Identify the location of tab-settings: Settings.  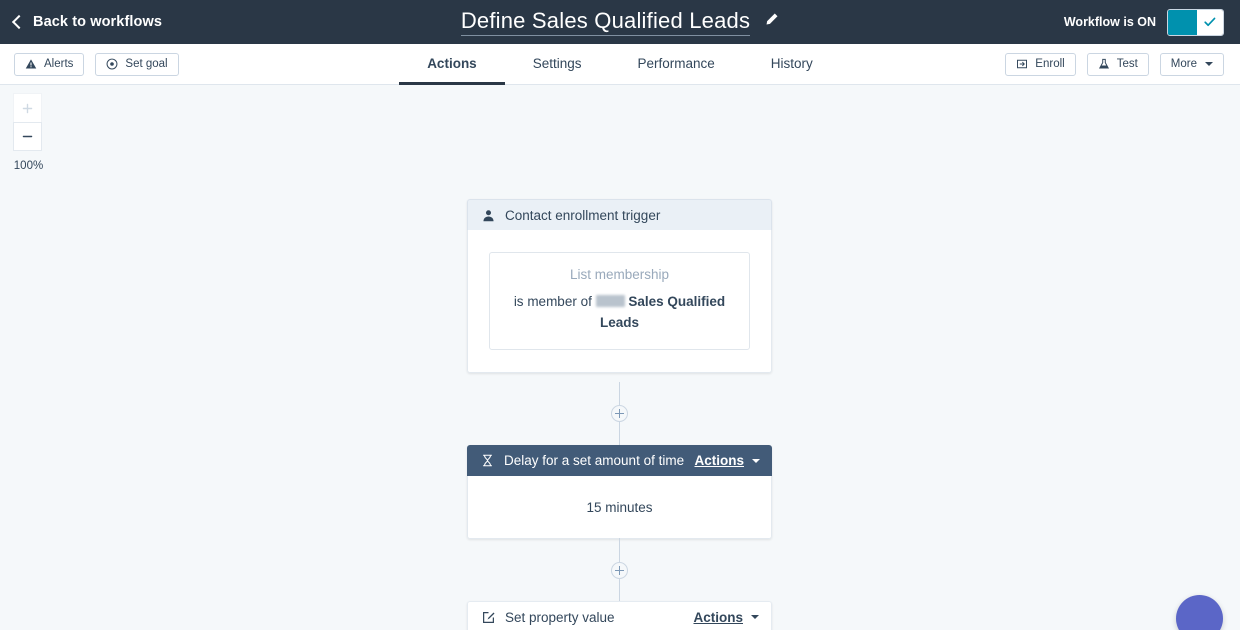
(557, 64).